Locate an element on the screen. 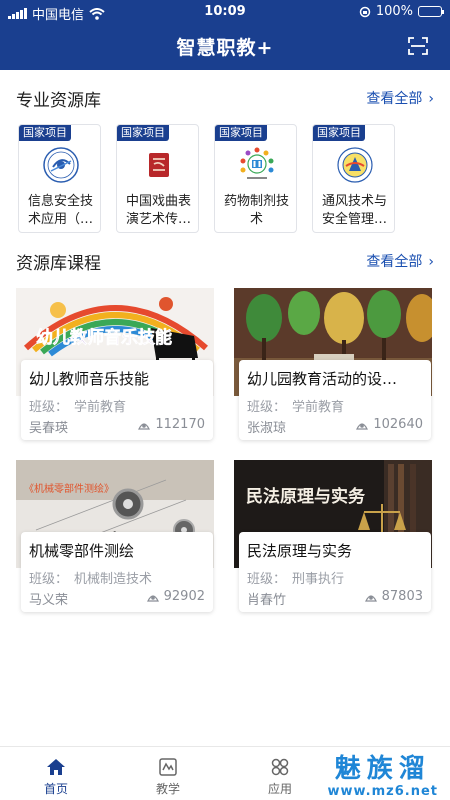 Image resolution: width=450 pixels, height=800 pixels. section-title: 资源库课程 is located at coordinates (58, 264).